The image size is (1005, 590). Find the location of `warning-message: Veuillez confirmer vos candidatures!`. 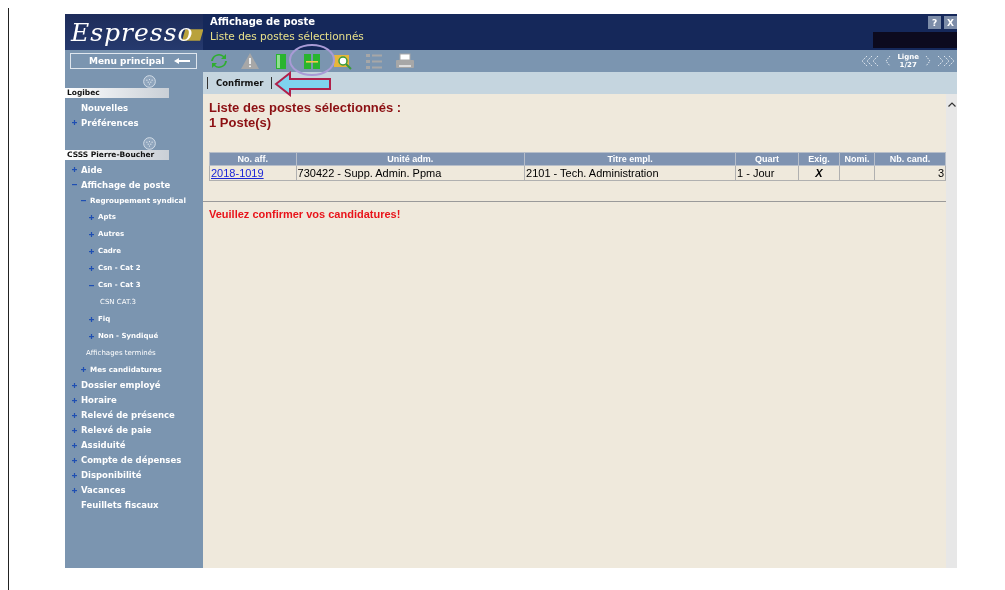

warning-message: Veuillez confirmer vos candidatures! is located at coordinates (305, 214).